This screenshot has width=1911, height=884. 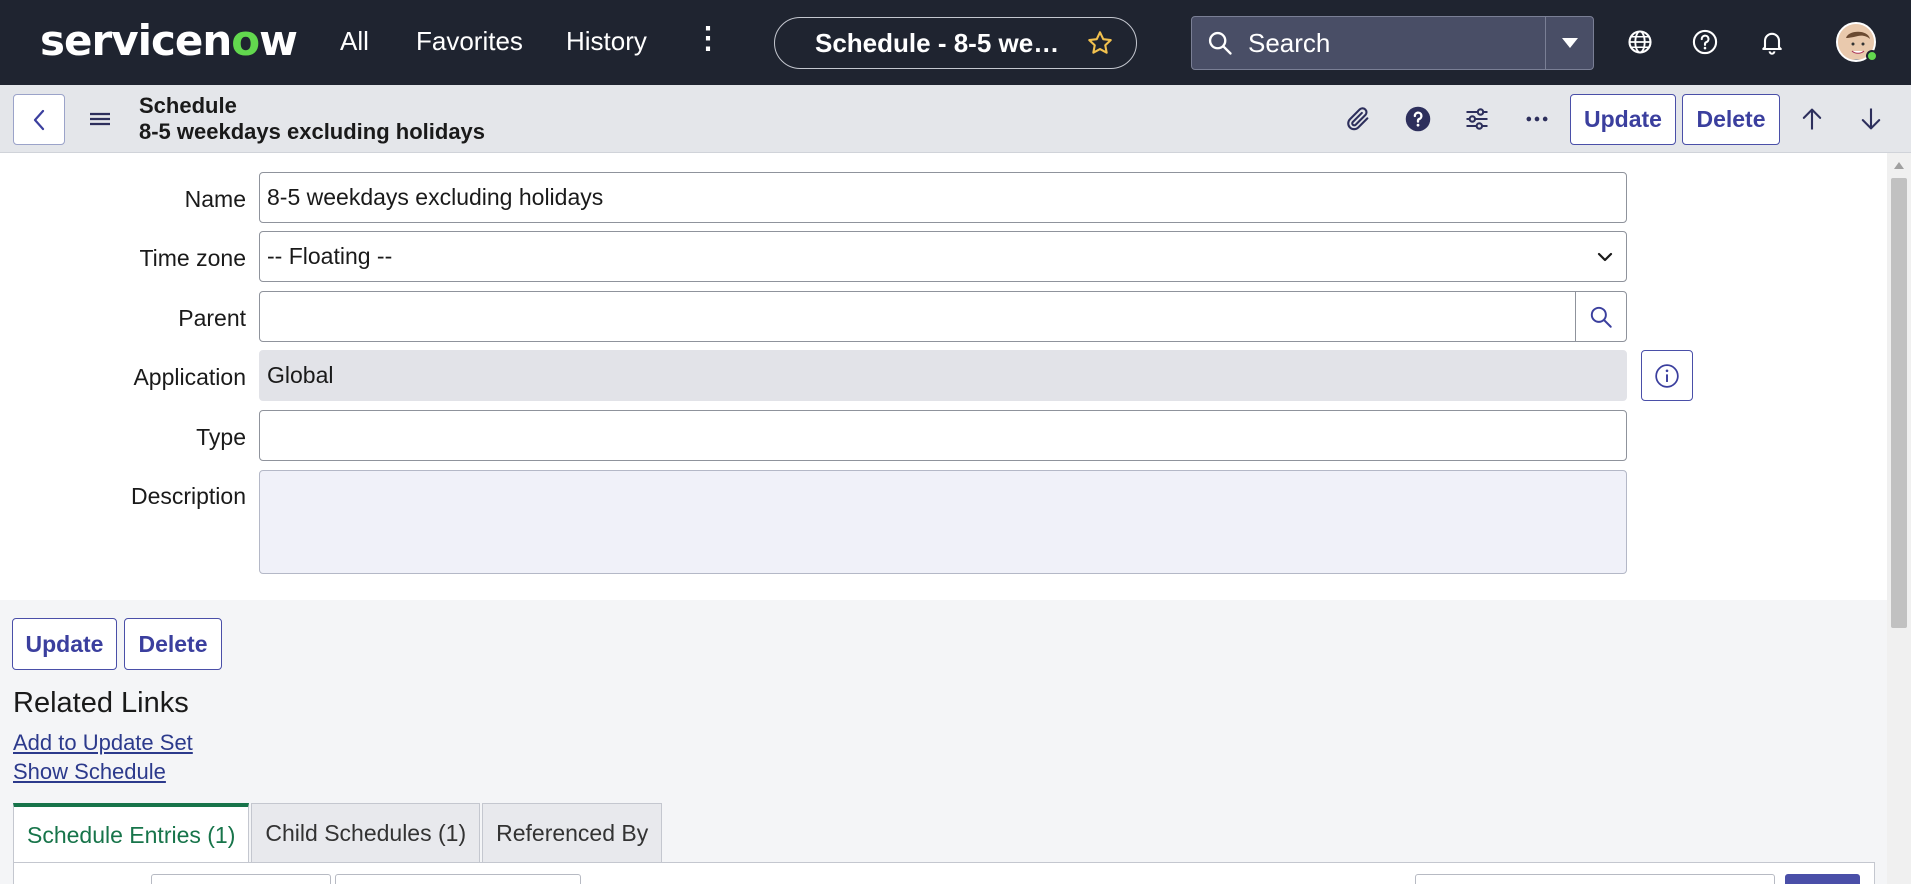 I want to click on more-options-icon, so click(x=1537, y=119).